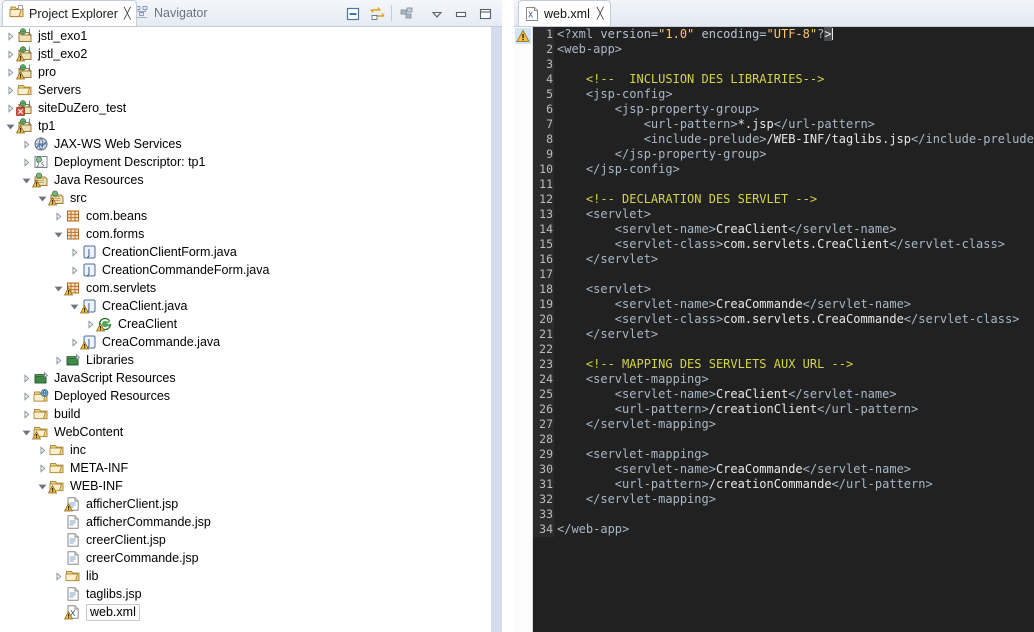 The width and height of the screenshot is (1034, 632). Describe the element at coordinates (508, 316) in the screenshot. I see `panel-sash` at that location.